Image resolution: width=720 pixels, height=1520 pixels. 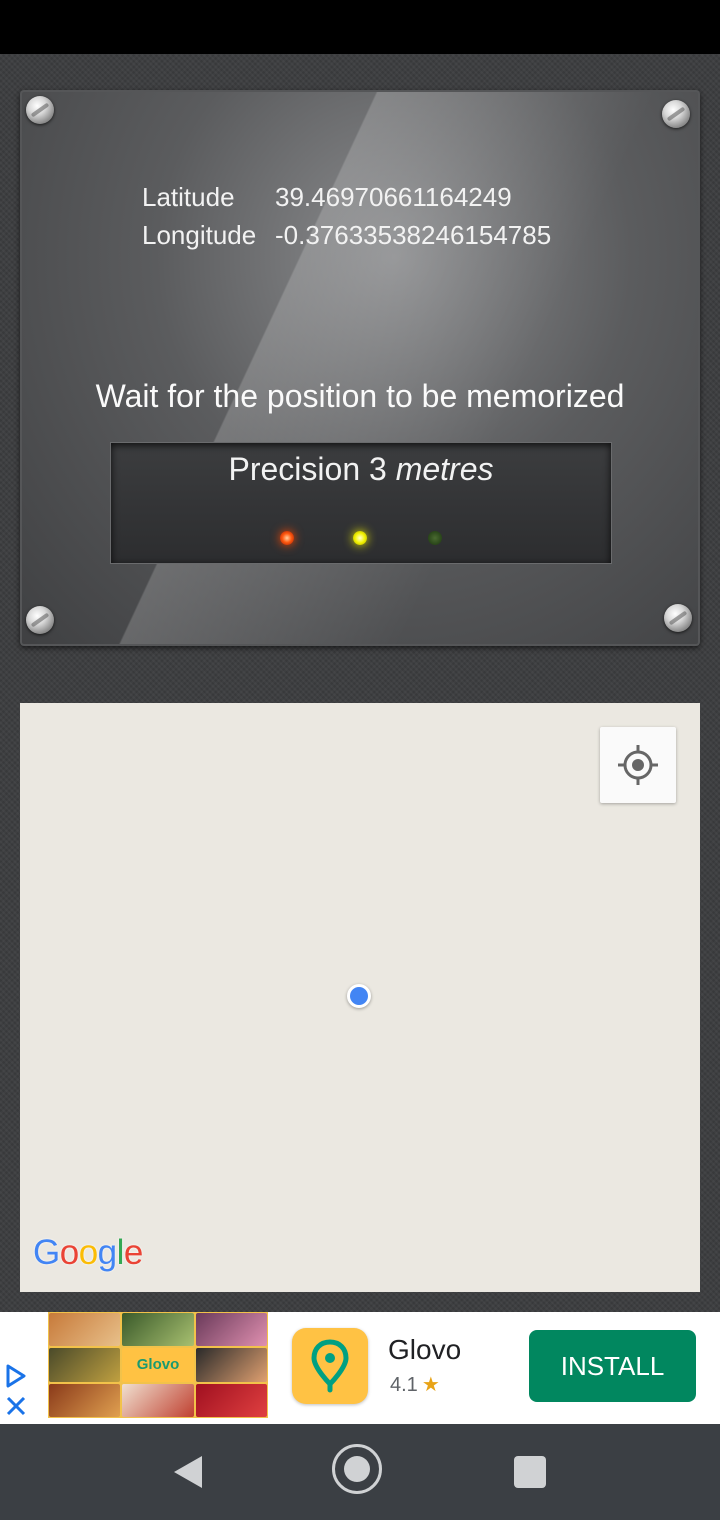 What do you see at coordinates (360, 396) in the screenshot?
I see `status-message: Wait for the position to be memorized` at bounding box center [360, 396].